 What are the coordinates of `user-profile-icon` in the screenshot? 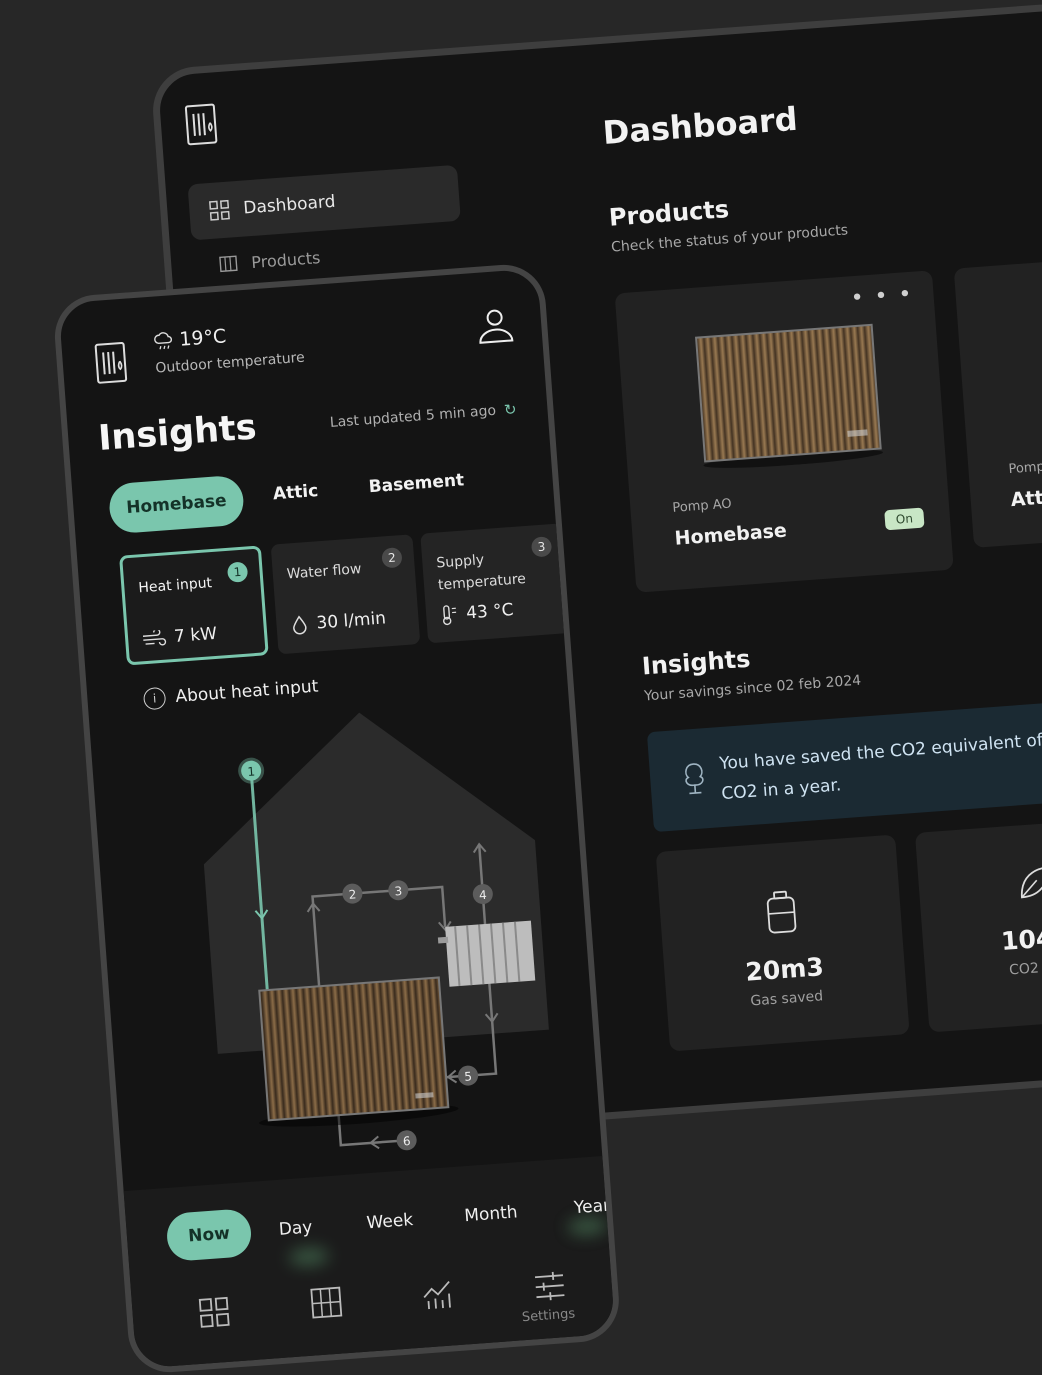 It's located at (495, 325).